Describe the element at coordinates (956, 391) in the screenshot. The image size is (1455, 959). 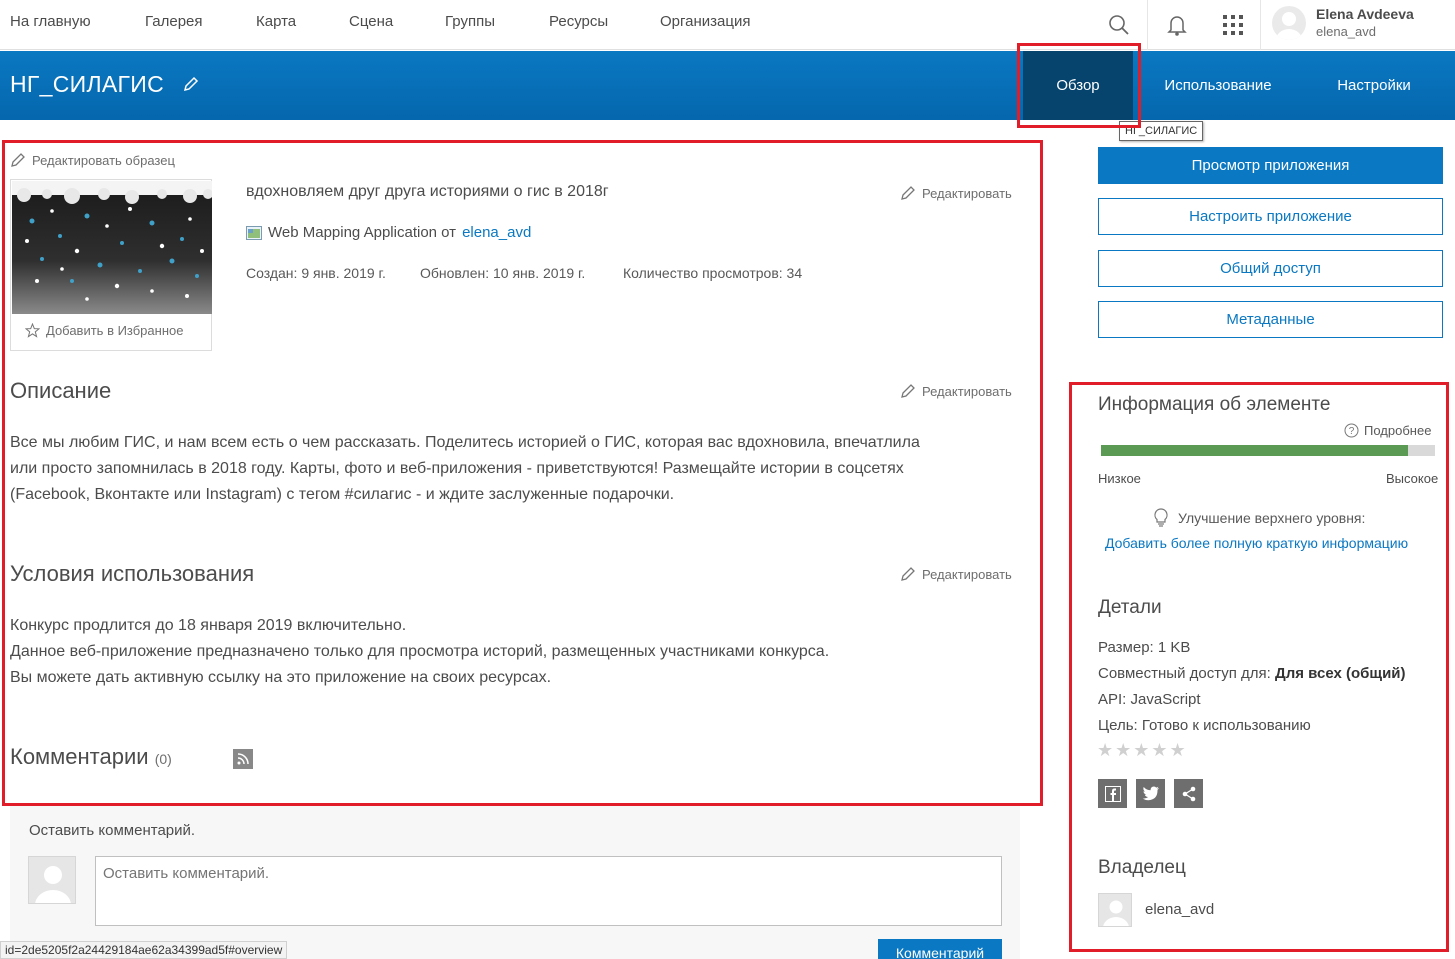
I see `edit-description-link: Редактировать` at that location.